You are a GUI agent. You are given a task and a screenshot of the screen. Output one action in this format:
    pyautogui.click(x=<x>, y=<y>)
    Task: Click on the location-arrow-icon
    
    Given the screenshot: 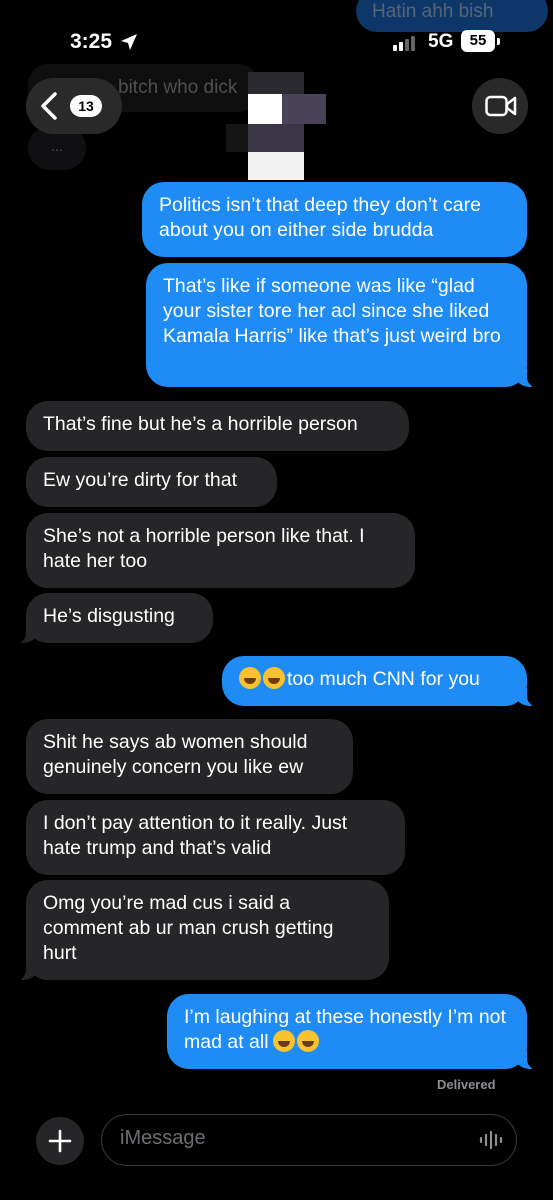 What is the action you would take?
    pyautogui.click(x=129, y=44)
    